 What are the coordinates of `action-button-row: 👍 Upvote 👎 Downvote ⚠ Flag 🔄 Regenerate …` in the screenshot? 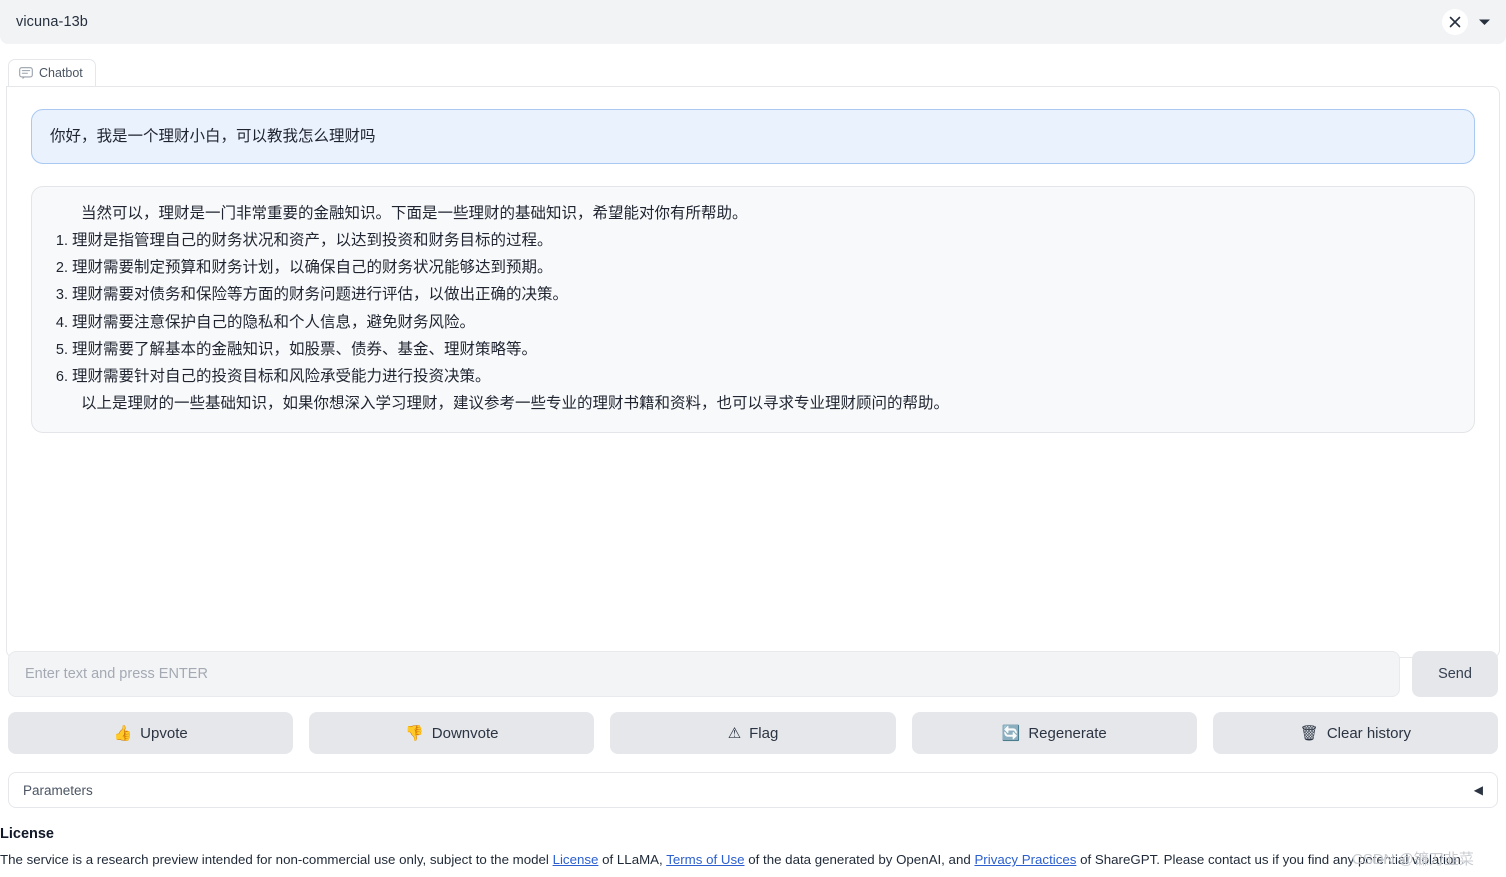 It's located at (753, 733).